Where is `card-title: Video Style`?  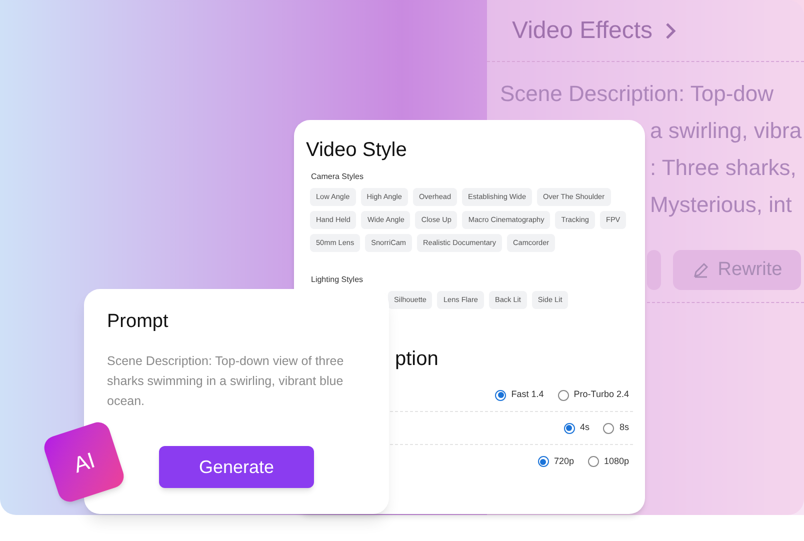
card-title: Video Style is located at coordinates (357, 150).